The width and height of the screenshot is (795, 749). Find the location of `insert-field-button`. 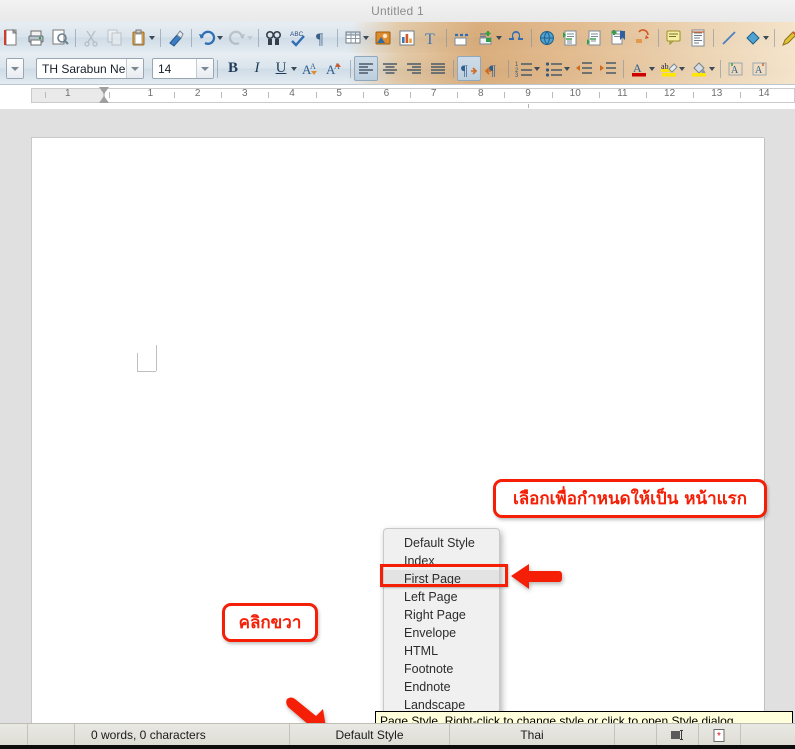

insert-field-button is located at coordinates (486, 37).